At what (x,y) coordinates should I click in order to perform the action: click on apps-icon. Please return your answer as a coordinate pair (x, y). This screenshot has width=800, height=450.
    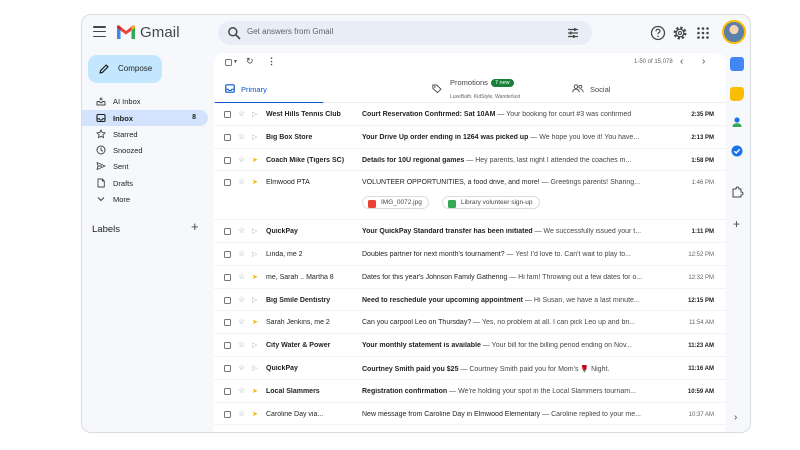
    Looking at the image, I should click on (703, 33).